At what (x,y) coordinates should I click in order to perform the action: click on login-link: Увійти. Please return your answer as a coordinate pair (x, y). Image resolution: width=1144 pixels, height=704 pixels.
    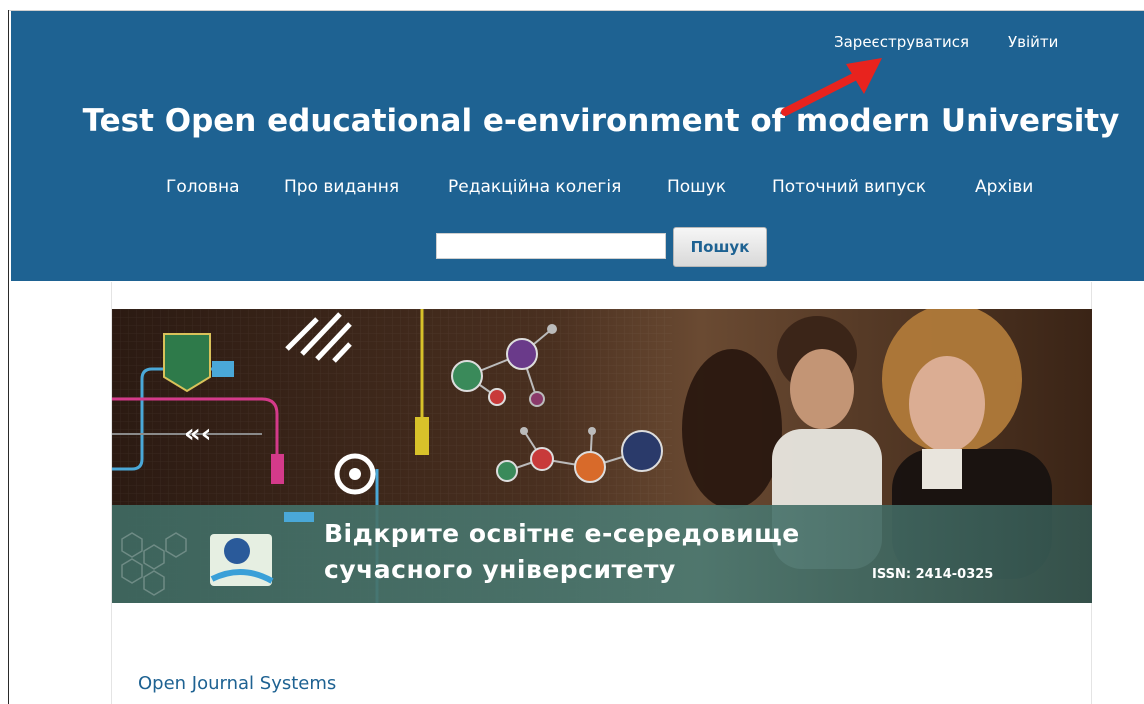
    Looking at the image, I should click on (1033, 42).